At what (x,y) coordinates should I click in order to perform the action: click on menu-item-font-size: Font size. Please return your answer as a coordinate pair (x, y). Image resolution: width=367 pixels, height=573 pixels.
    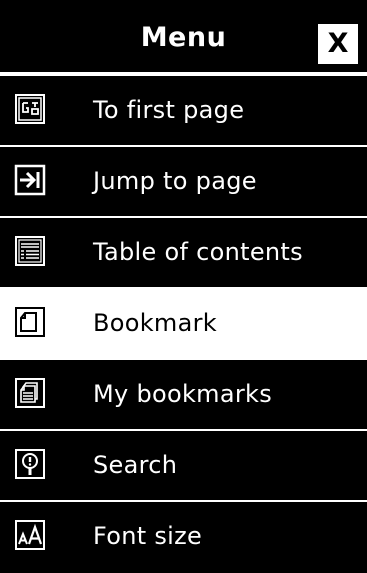
    Looking at the image, I should click on (183, 535).